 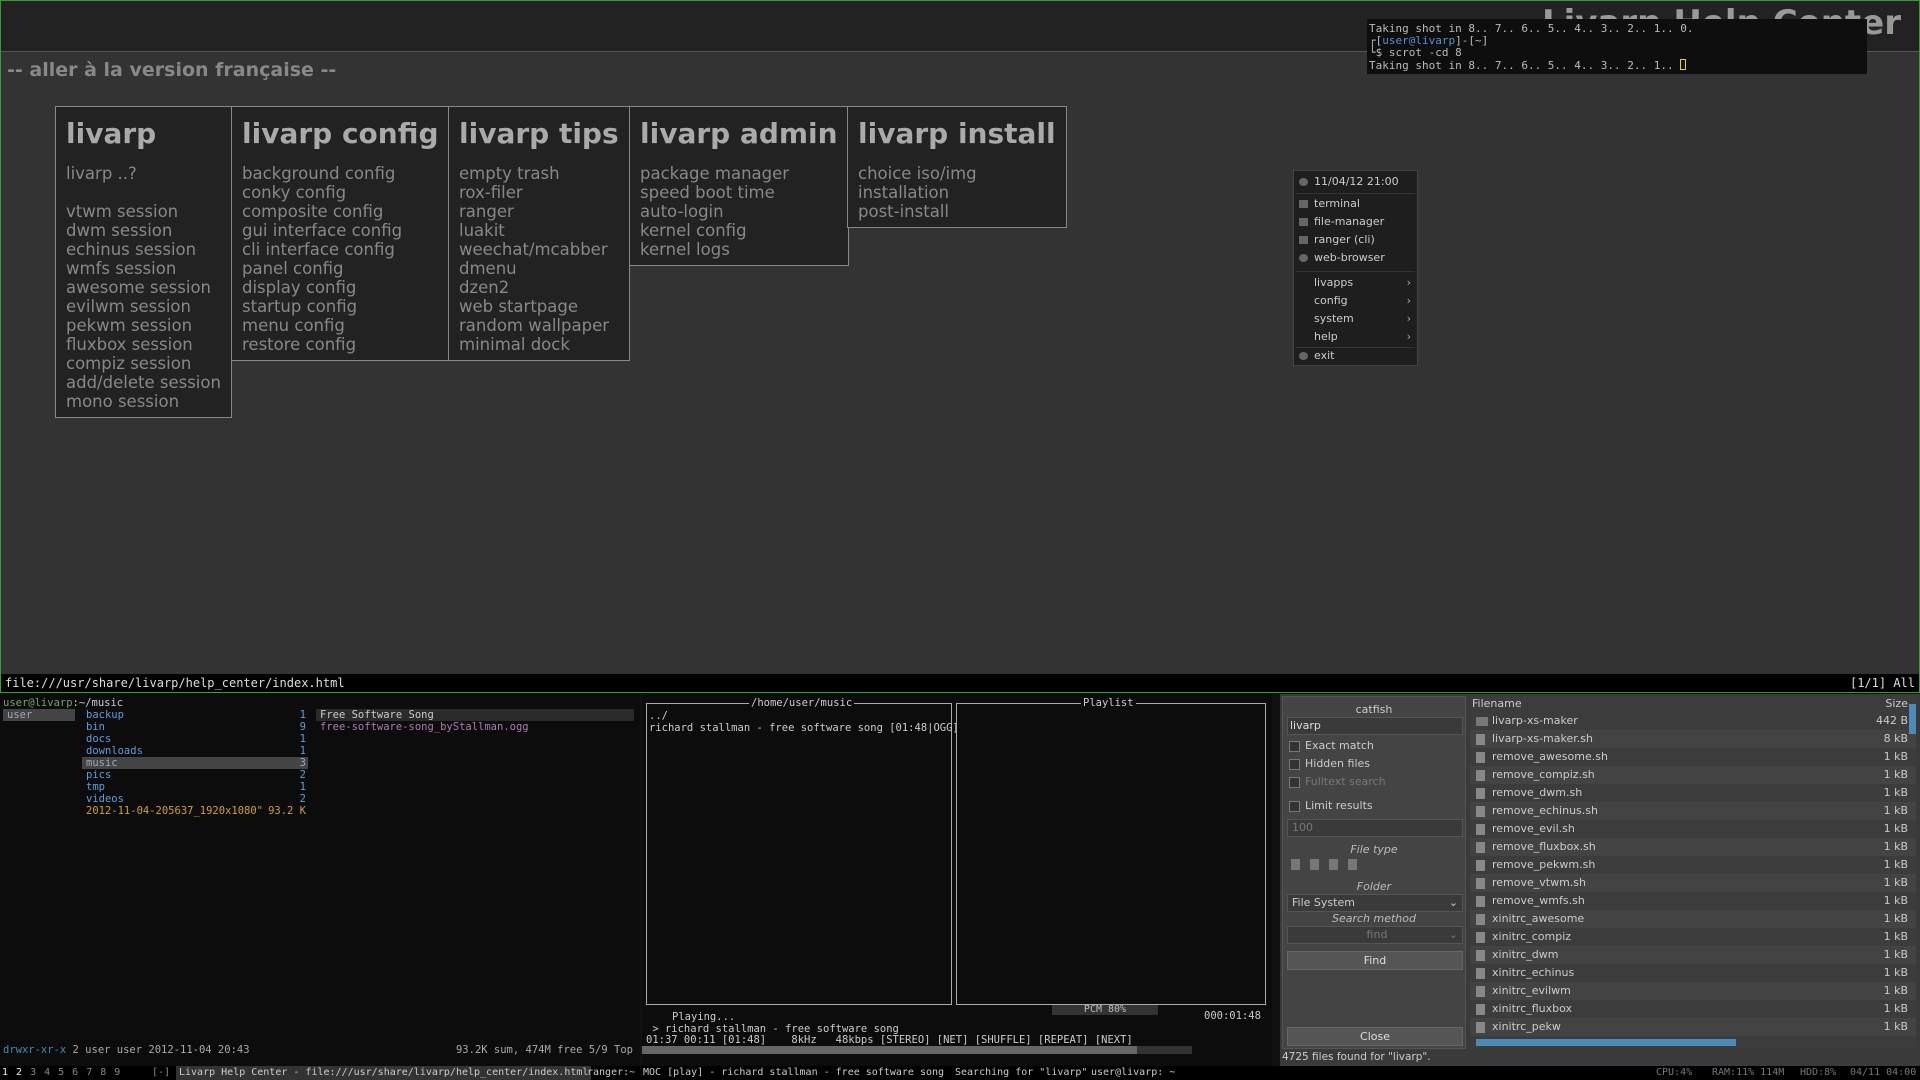 I want to click on list-item: 2012-11-04-205637_1920x1080" 93.2 K, so click(x=195, y=811).